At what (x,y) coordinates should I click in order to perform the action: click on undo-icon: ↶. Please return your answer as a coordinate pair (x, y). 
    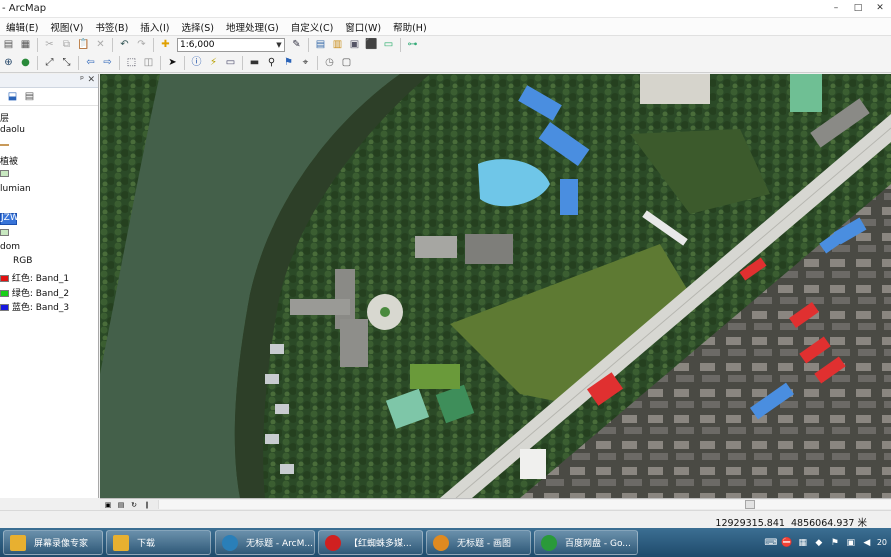
    Looking at the image, I should click on (124, 45).